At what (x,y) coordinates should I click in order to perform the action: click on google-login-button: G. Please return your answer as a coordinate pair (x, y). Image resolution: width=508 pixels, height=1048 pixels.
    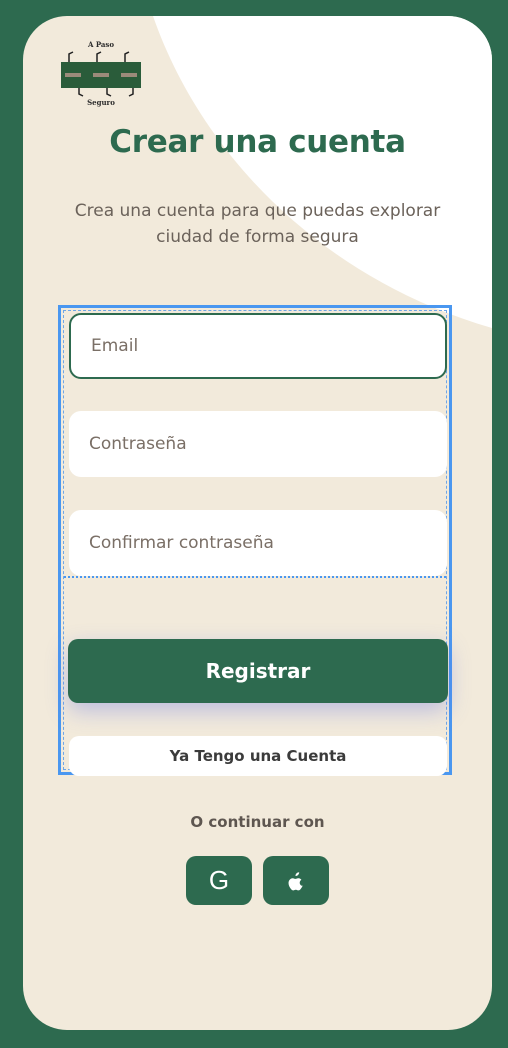
    Looking at the image, I should click on (219, 880).